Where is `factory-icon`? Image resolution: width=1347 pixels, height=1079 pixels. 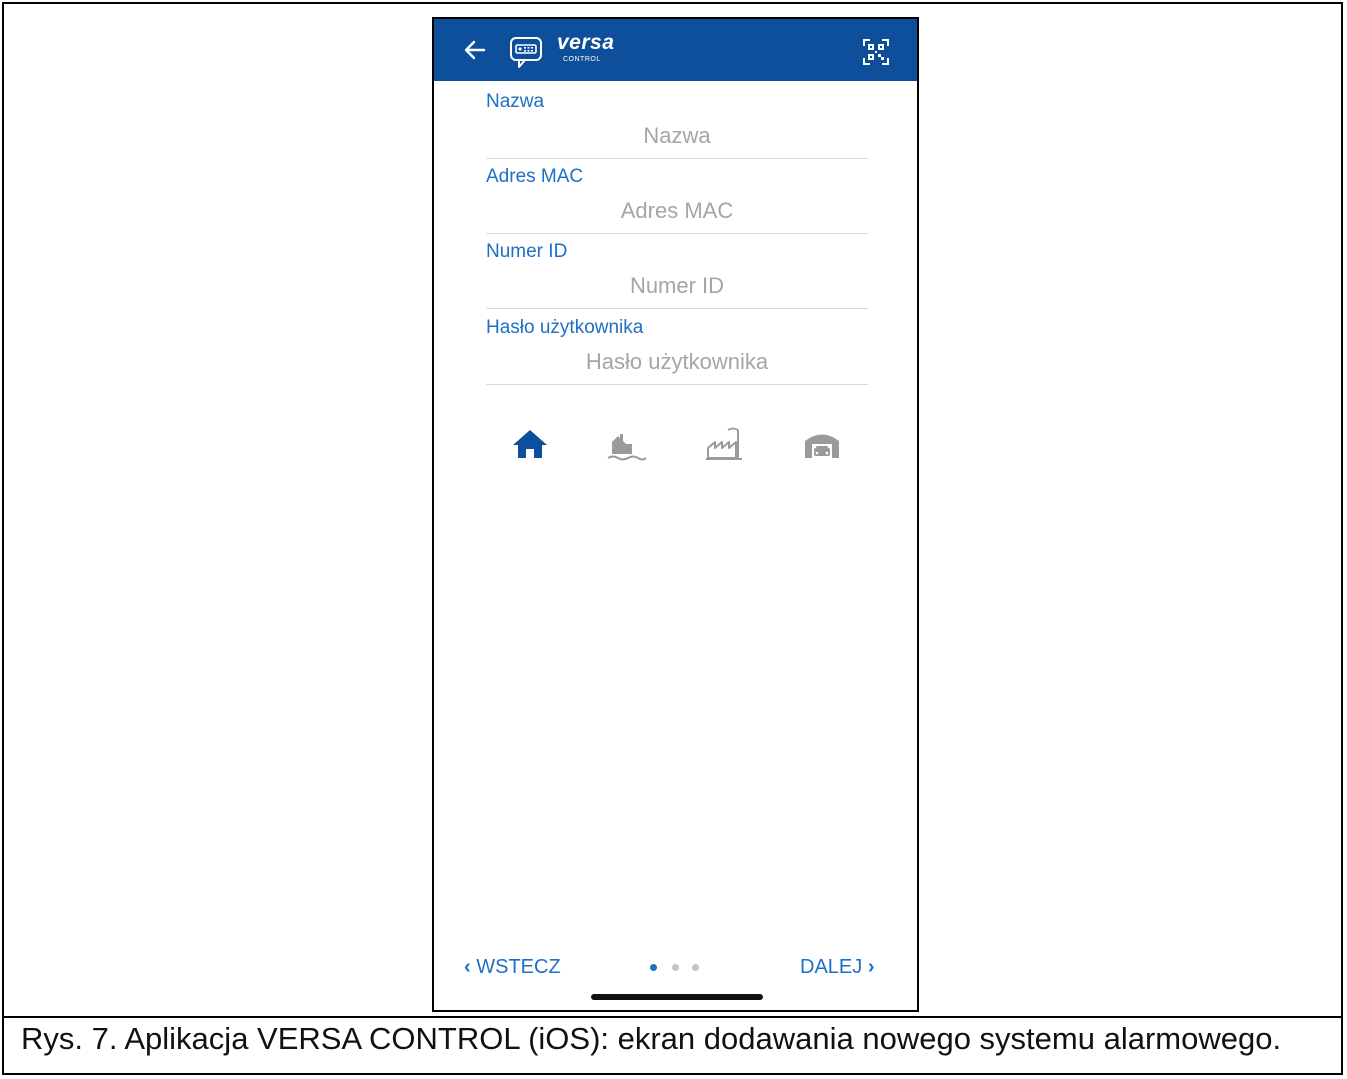 factory-icon is located at coordinates (724, 444).